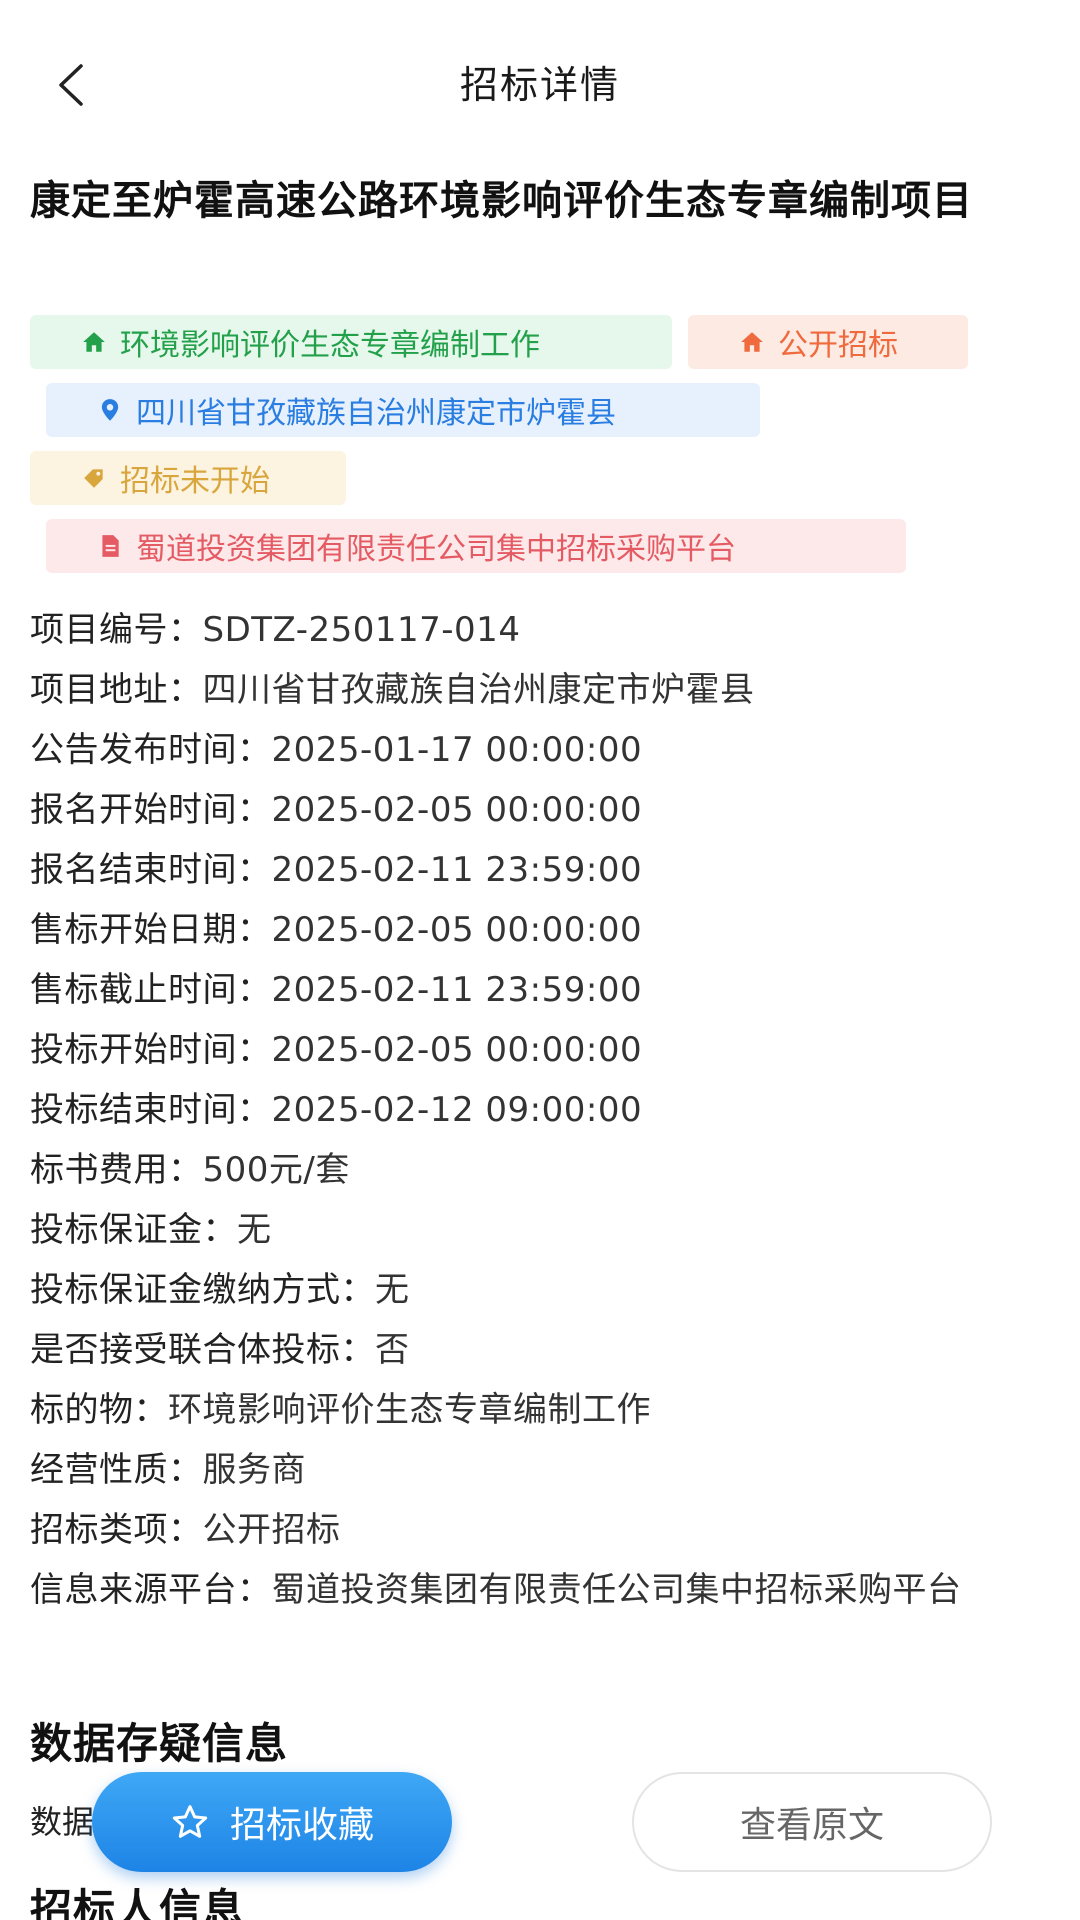 This screenshot has height=1920, width=1080. Describe the element at coordinates (811, 1825) in the screenshot. I see `view-original-button-label: 查看原文` at that location.